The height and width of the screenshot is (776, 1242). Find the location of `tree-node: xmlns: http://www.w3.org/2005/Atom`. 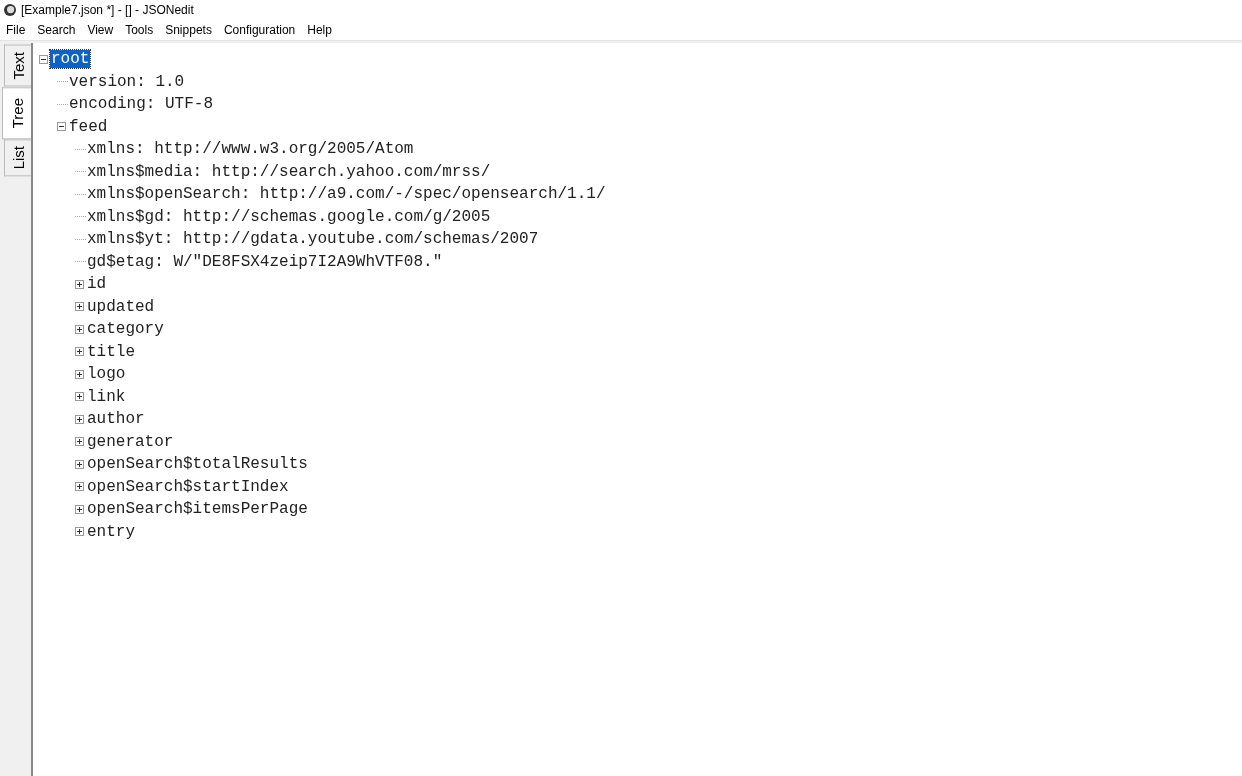

tree-node: xmlns: http://www.w3.org/2005/Atom is located at coordinates (250, 149).